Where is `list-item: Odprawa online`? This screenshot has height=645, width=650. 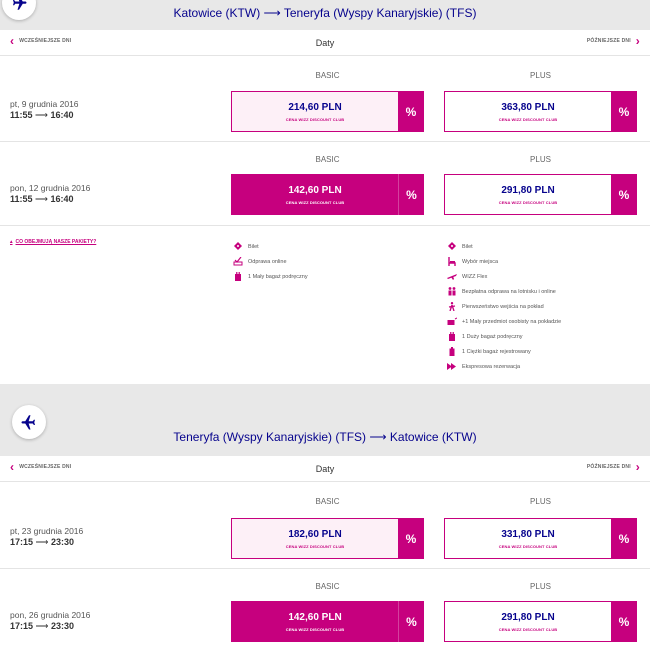 list-item: Odprawa online is located at coordinates (270, 261).